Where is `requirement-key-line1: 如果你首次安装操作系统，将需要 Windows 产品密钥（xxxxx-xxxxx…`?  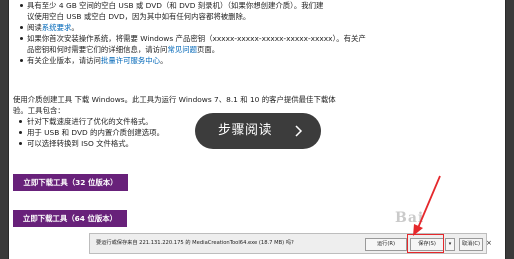
requirement-key-line1: 如果你首次安装操作系统，将需要 Windows 产品密钥（xxxxx-xxxxx… is located at coordinates (196, 38).